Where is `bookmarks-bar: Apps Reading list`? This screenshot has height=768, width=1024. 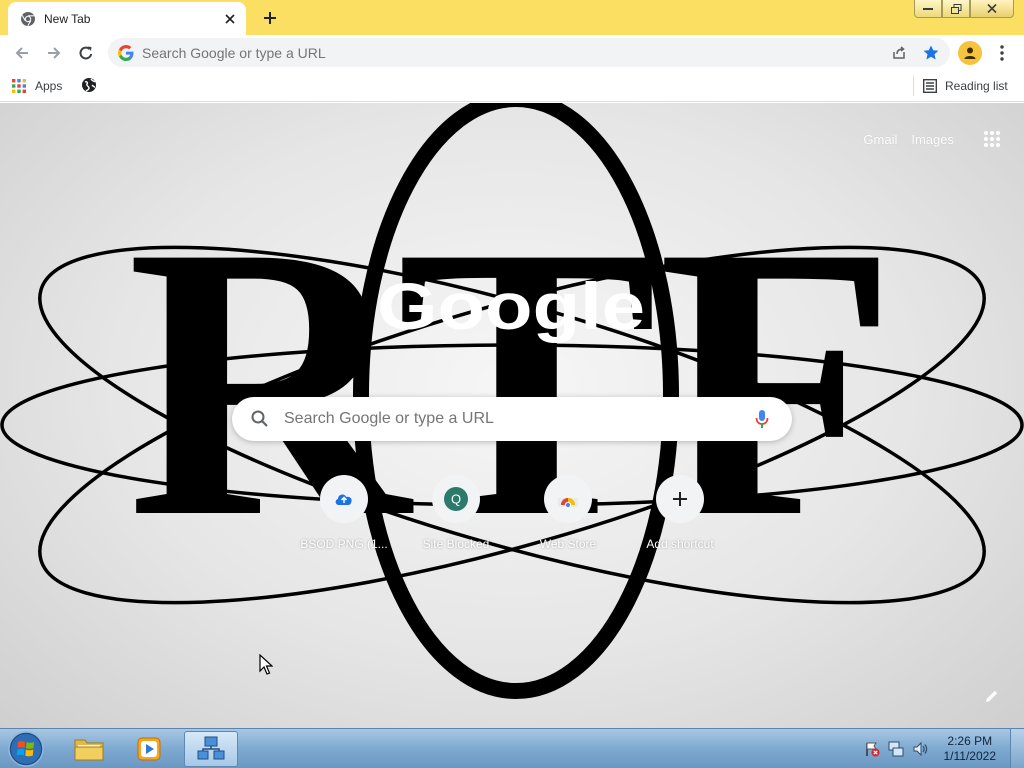
bookmarks-bar: Apps Reading list is located at coordinates (512, 86).